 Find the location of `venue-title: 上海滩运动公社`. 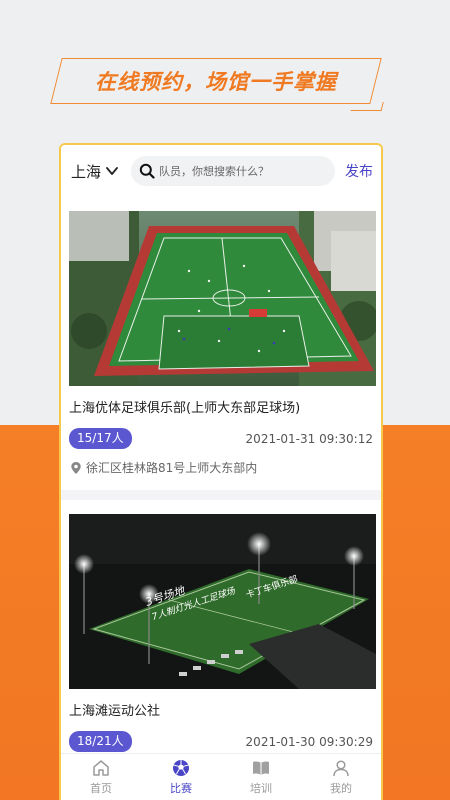

venue-title: 上海滩运动公社 is located at coordinates (115, 711).